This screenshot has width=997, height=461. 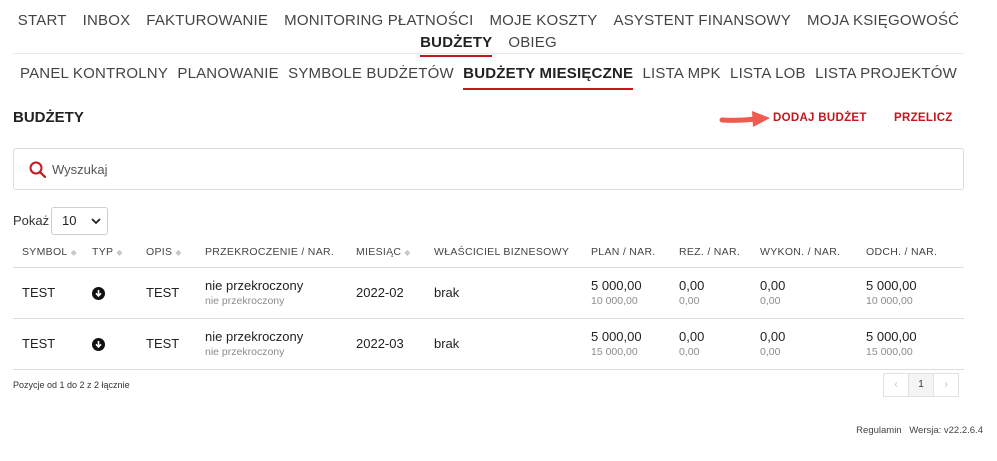 I want to click on nav-item-inbox: INBOX, so click(x=107, y=21).